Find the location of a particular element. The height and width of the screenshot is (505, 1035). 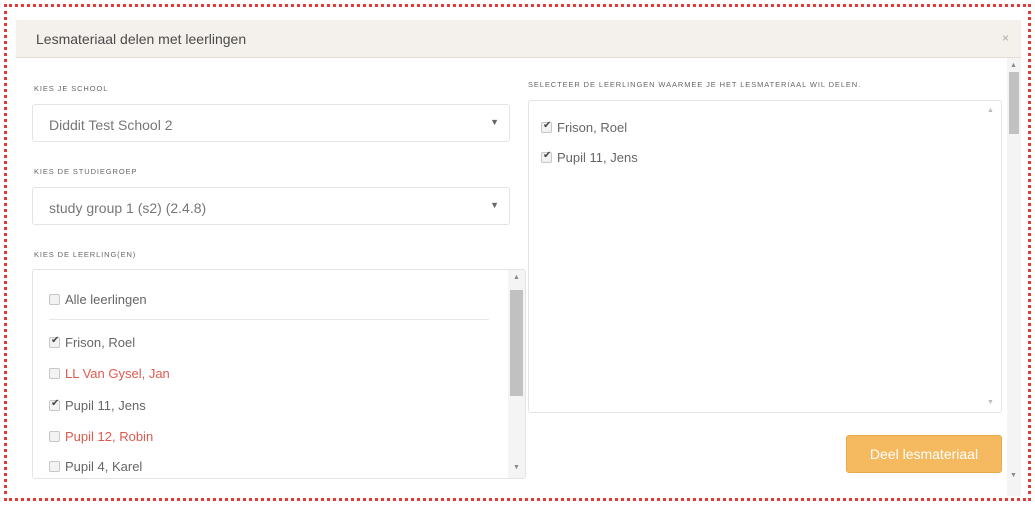

selected-student-row: Frison, Roel is located at coordinates (584, 127).